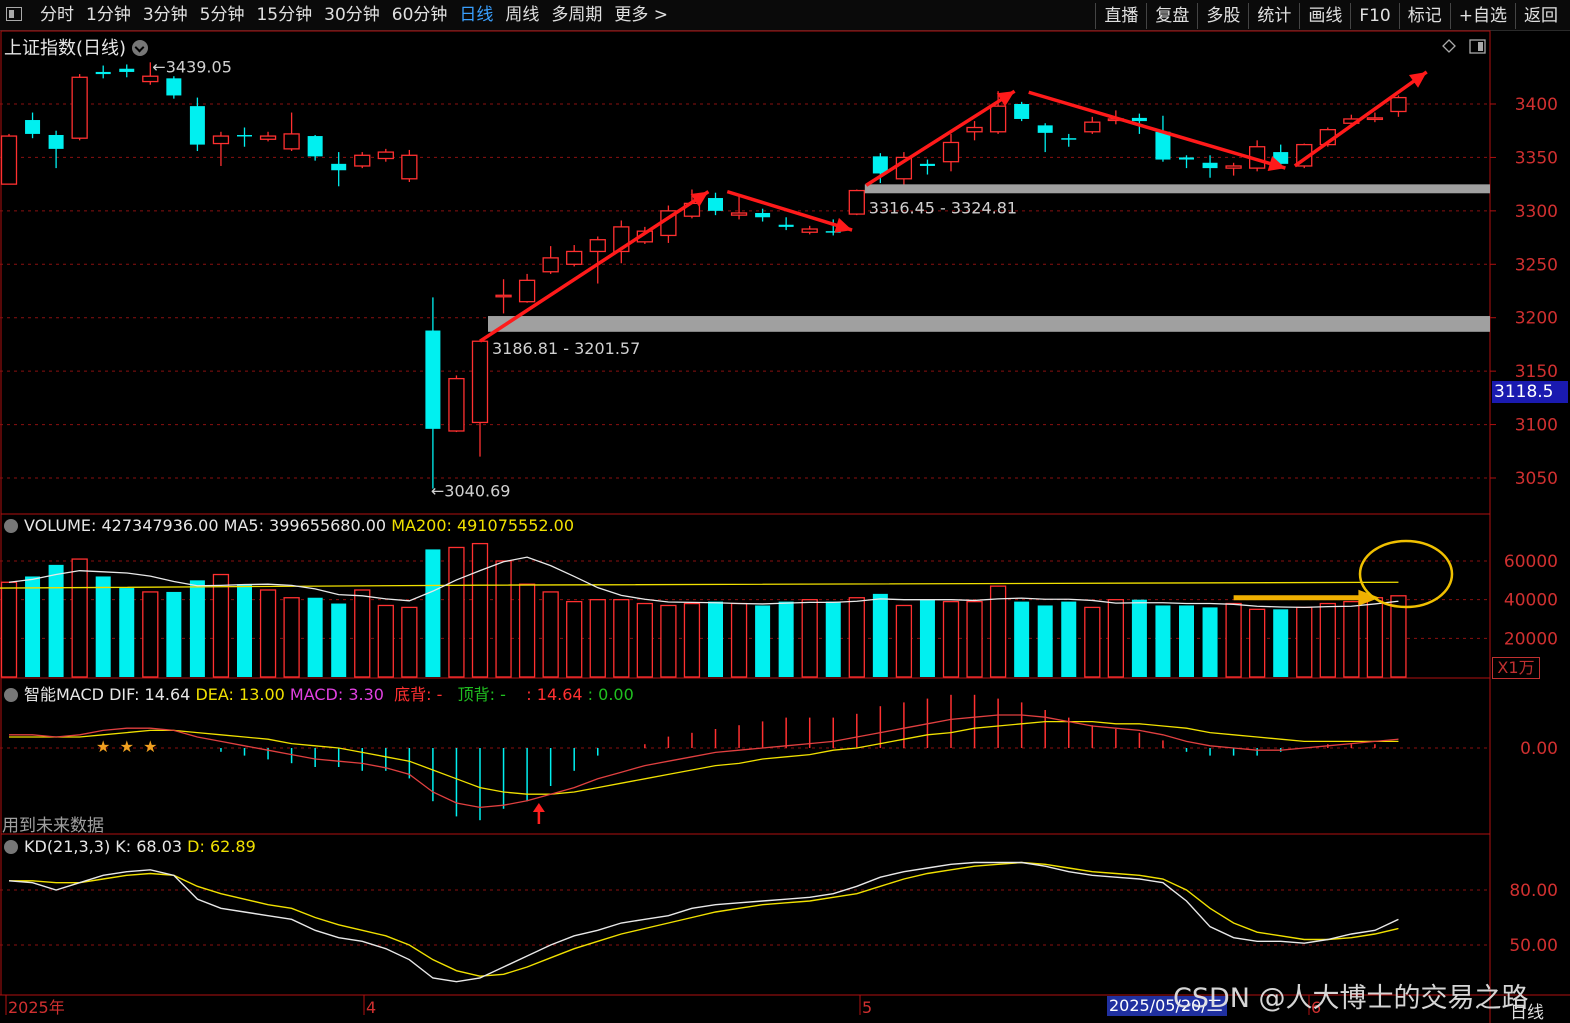 This screenshot has height=1023, width=1570. What do you see at coordinates (1536, 105) in the screenshot?
I see `price-tick-label: 3400` at bounding box center [1536, 105].